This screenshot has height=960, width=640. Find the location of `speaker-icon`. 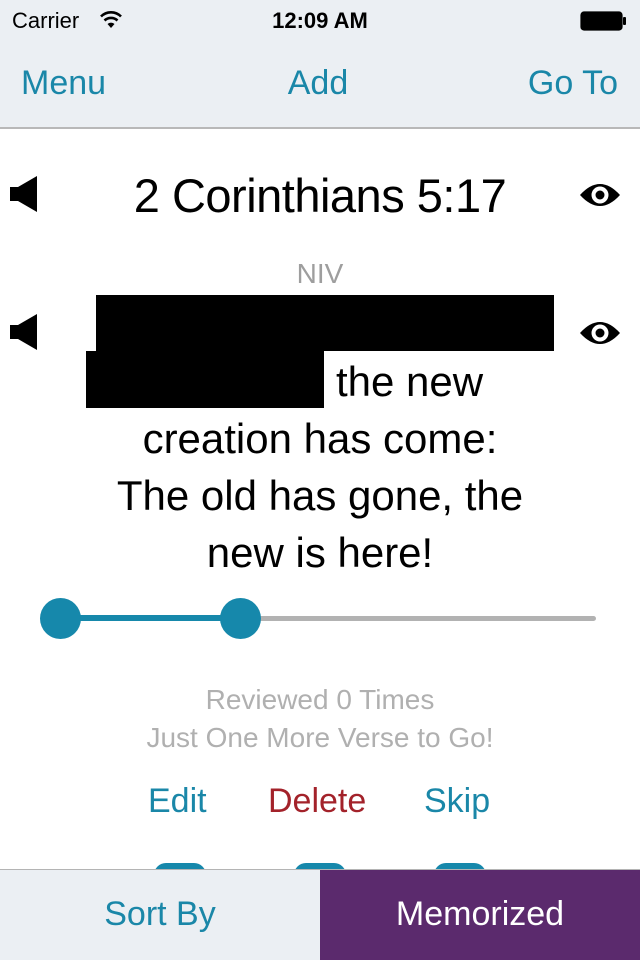

speaker-icon is located at coordinates (24, 333).